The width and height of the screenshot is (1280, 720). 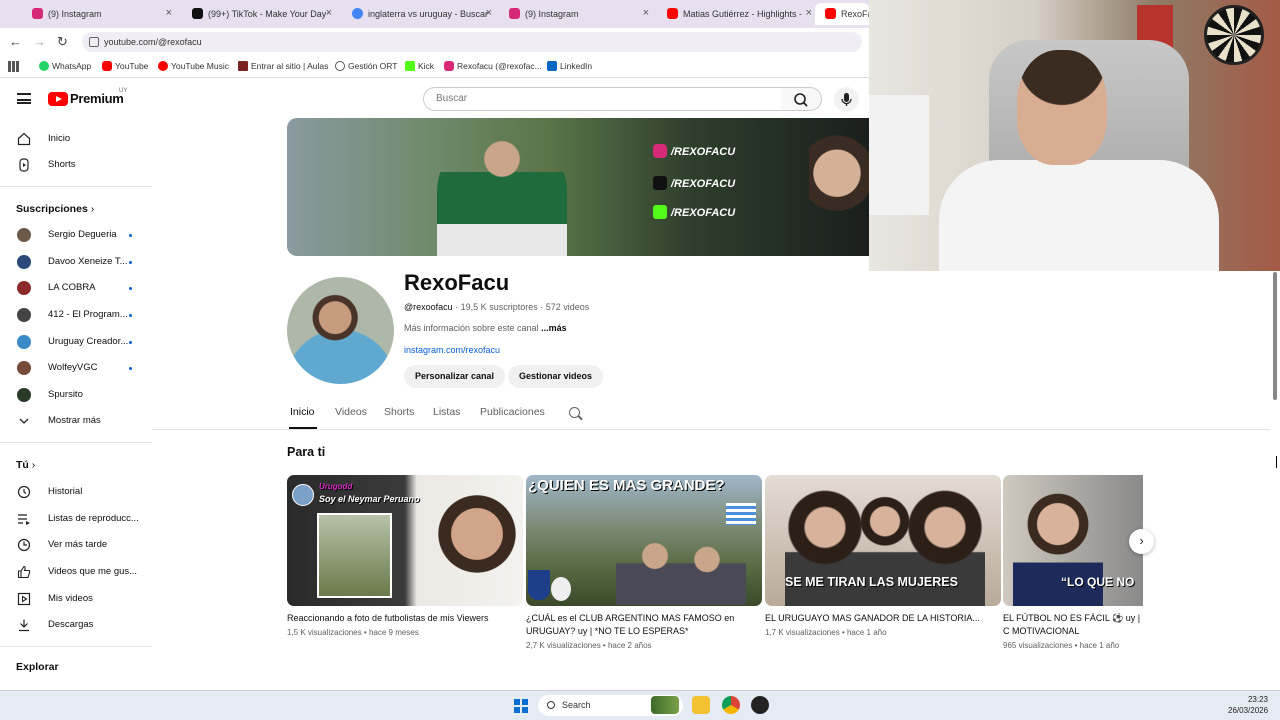 I want to click on browser-tab: (99+) TikTok - Make Your Day ×, so click(x=258, y=14).